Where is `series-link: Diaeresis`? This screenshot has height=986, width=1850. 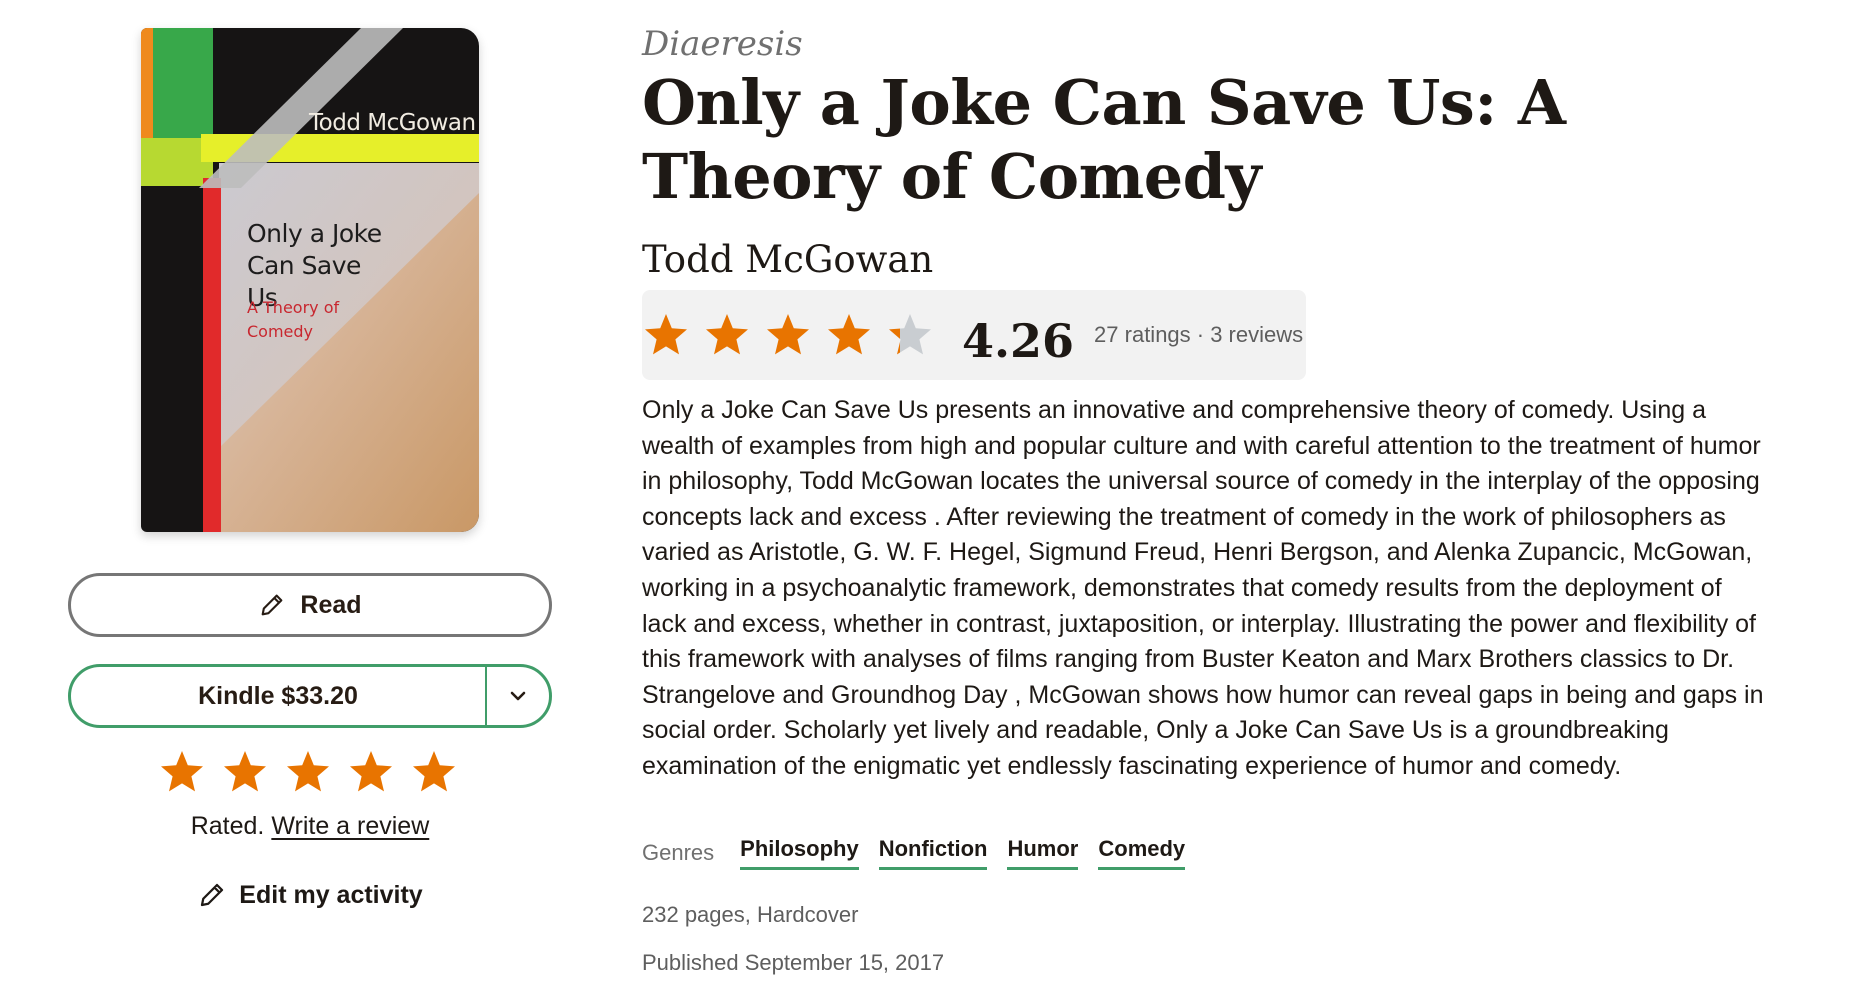 series-link: Diaeresis is located at coordinates (722, 44).